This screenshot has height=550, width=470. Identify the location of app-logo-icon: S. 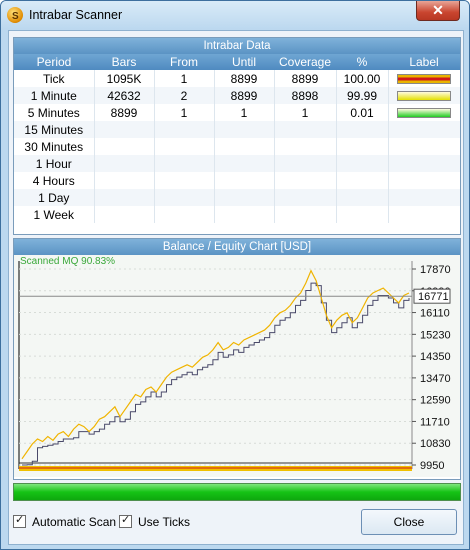
(15, 15).